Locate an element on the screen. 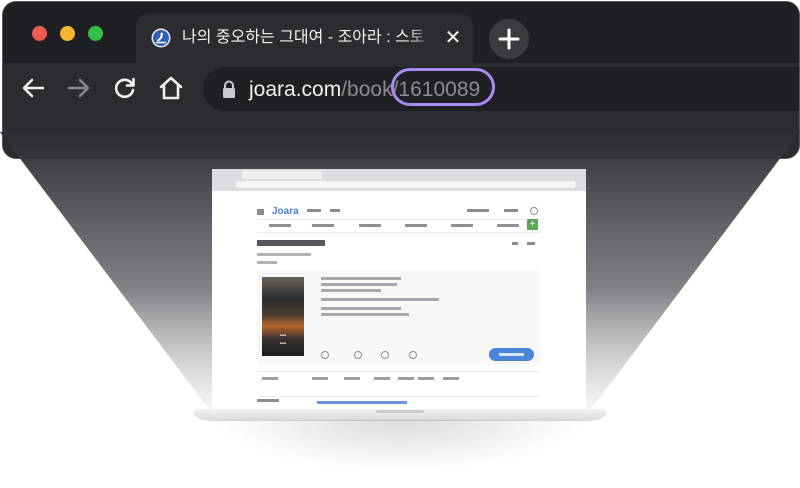  preview-book-title is located at coordinates (291, 243).